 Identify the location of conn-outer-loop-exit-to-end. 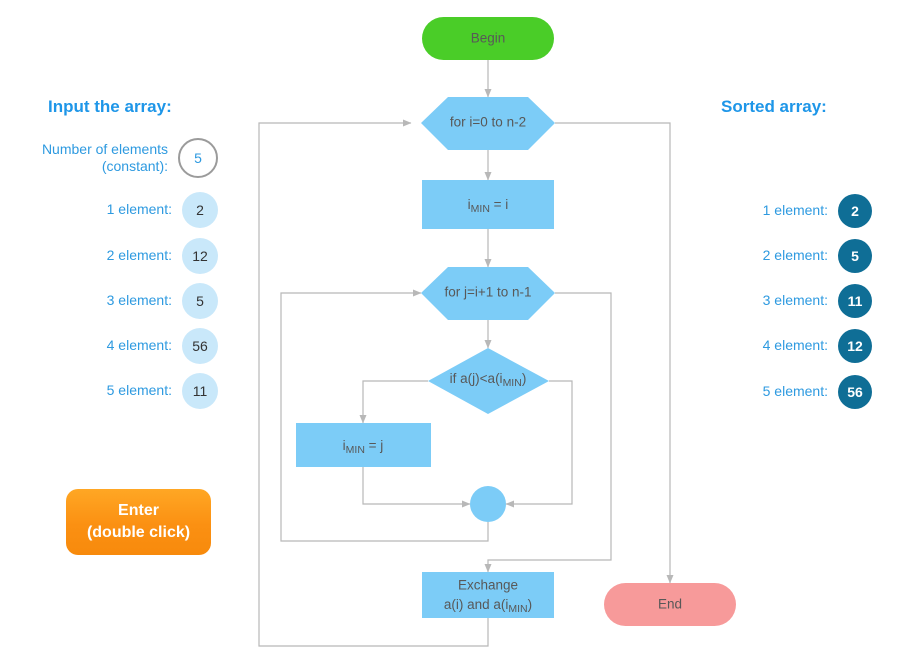
(614, 353).